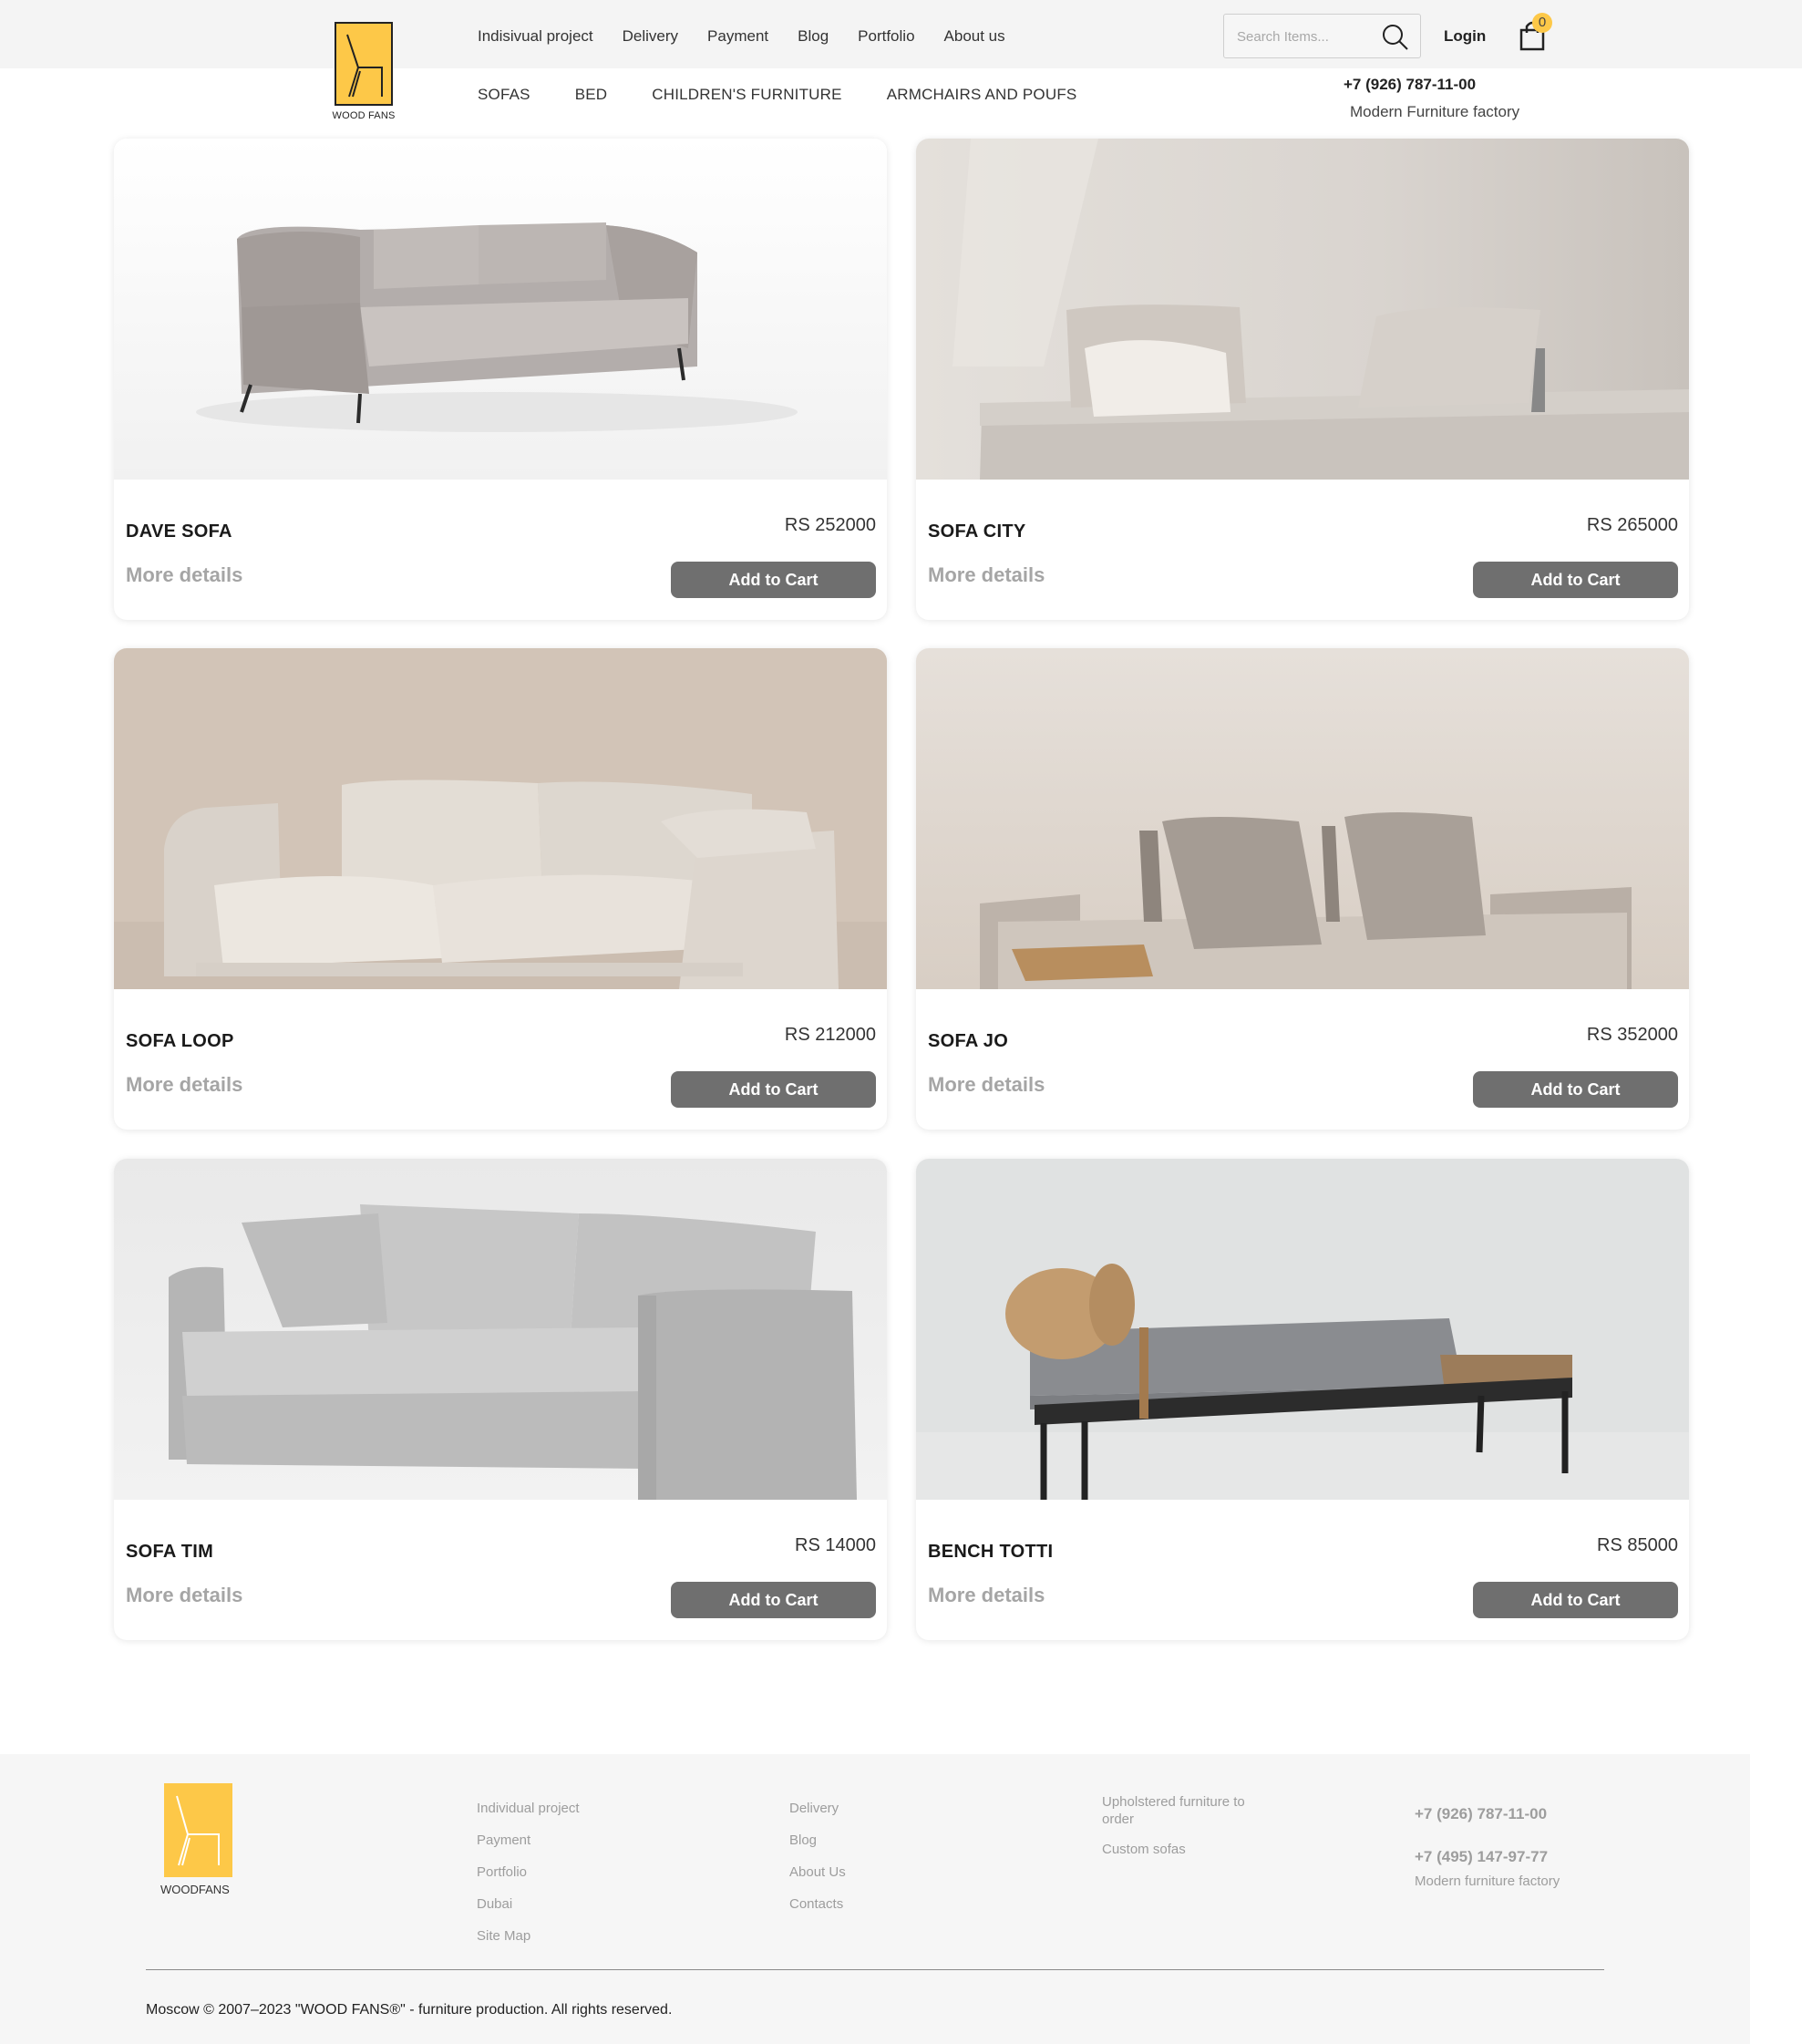  Describe the element at coordinates (1302, 309) in the screenshot. I see `product-image-sofa-city` at that location.